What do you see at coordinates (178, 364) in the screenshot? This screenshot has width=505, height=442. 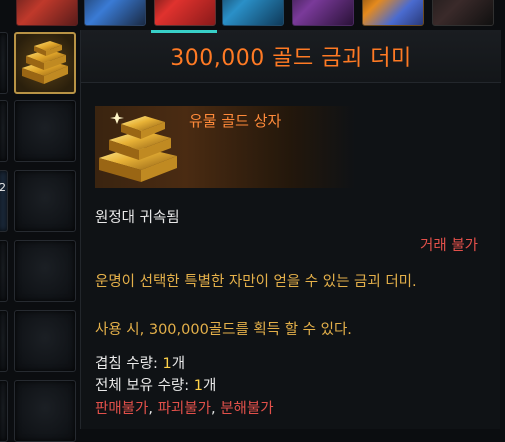 I see `stack-quantity-unit: 개` at bounding box center [178, 364].